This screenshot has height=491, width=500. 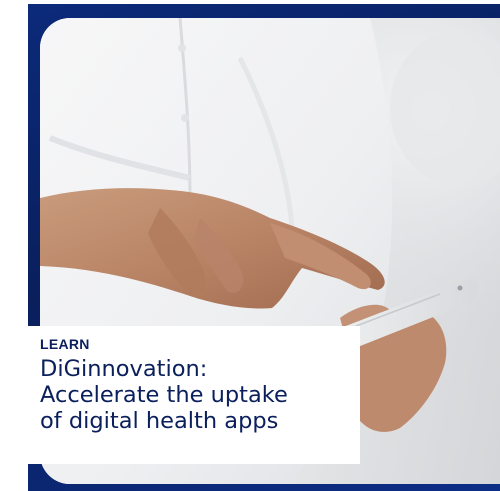 What do you see at coordinates (159, 421) in the screenshot?
I see `title-line: of digital health apps` at bounding box center [159, 421].